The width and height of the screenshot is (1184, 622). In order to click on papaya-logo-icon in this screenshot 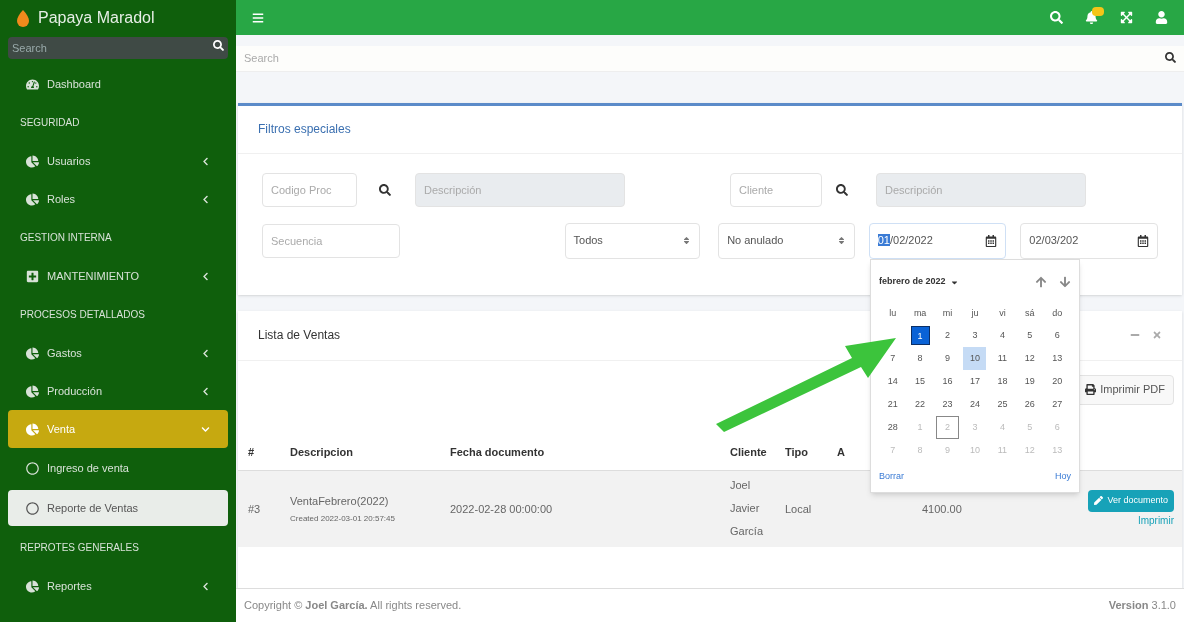, I will do `click(23, 17)`.